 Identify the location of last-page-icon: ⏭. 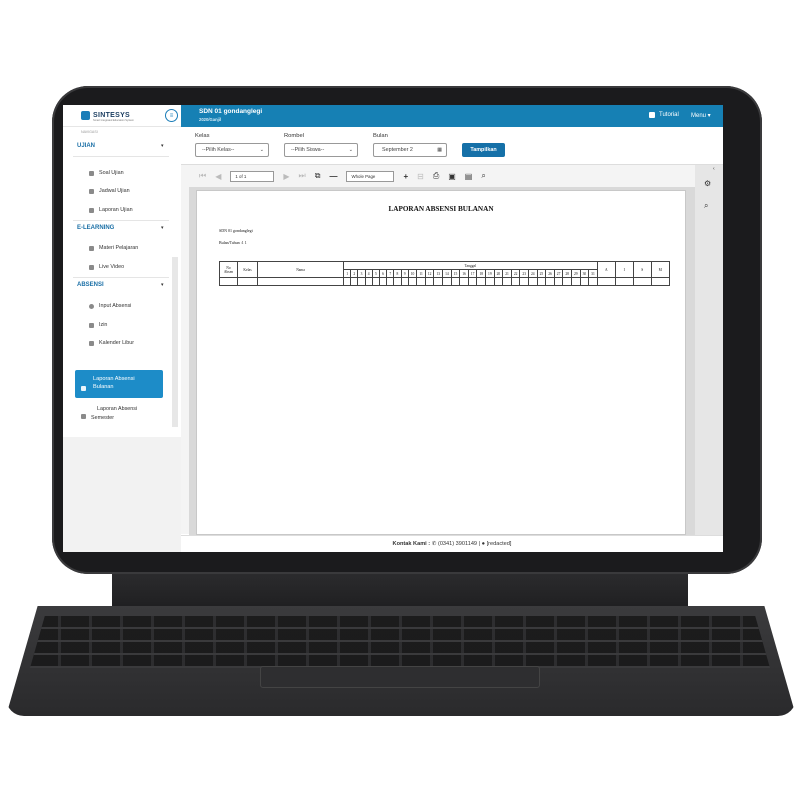
(302, 176).